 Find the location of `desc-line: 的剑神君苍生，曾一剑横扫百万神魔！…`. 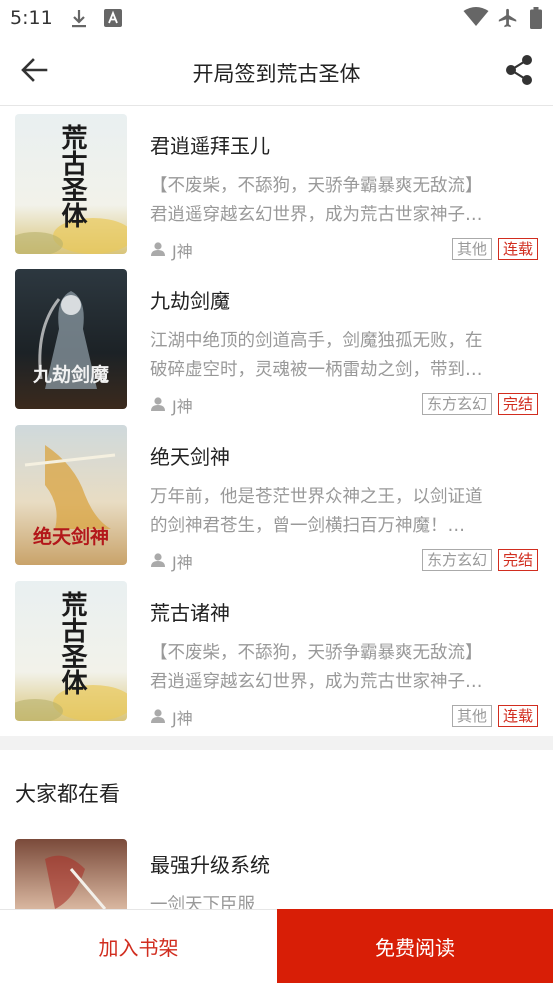

desc-line: 的剑神君苍生，曾一剑横扫百万神魔！… is located at coordinates (307, 526).